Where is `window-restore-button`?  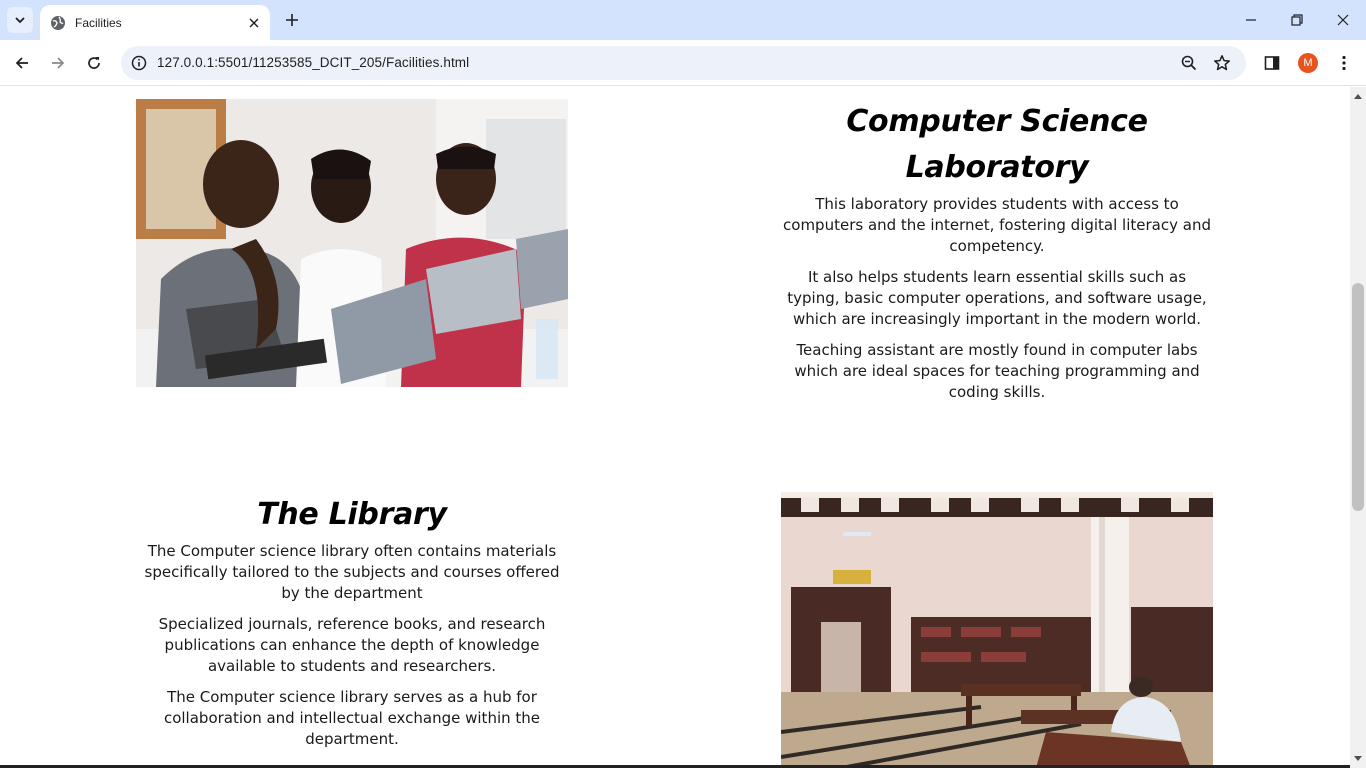
window-restore-button is located at coordinates (1297, 20).